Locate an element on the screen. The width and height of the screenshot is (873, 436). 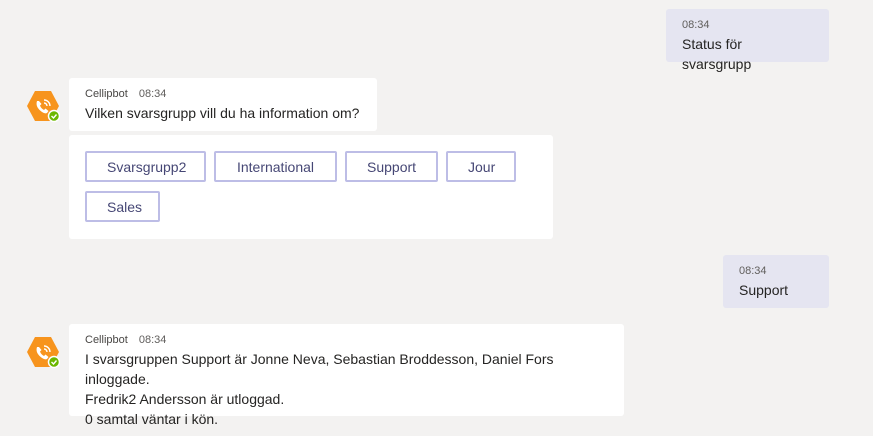
message-text: Support is located at coordinates (764, 290).